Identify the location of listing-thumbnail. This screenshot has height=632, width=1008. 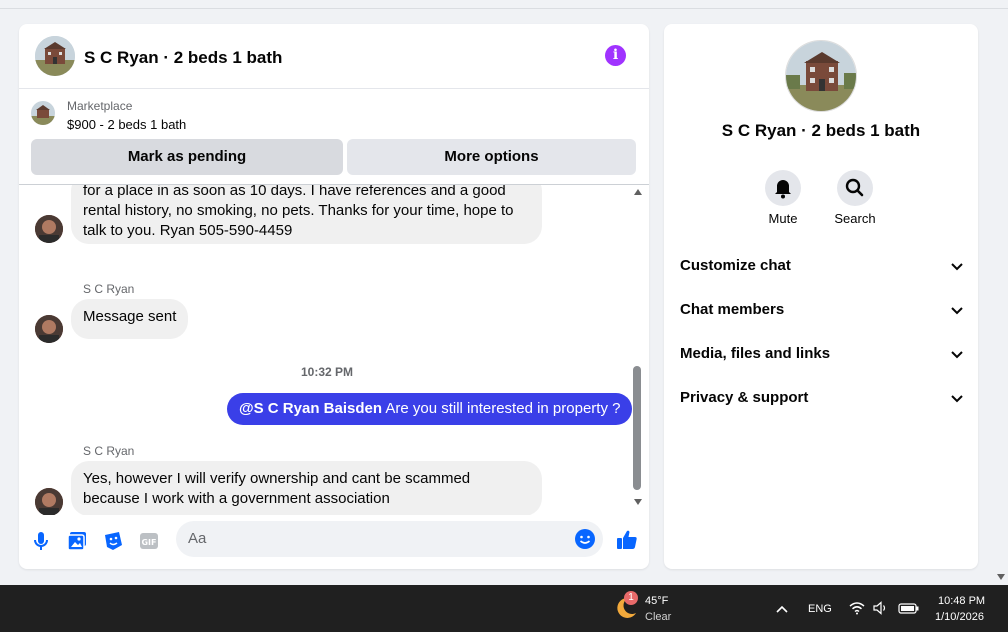
(43, 113).